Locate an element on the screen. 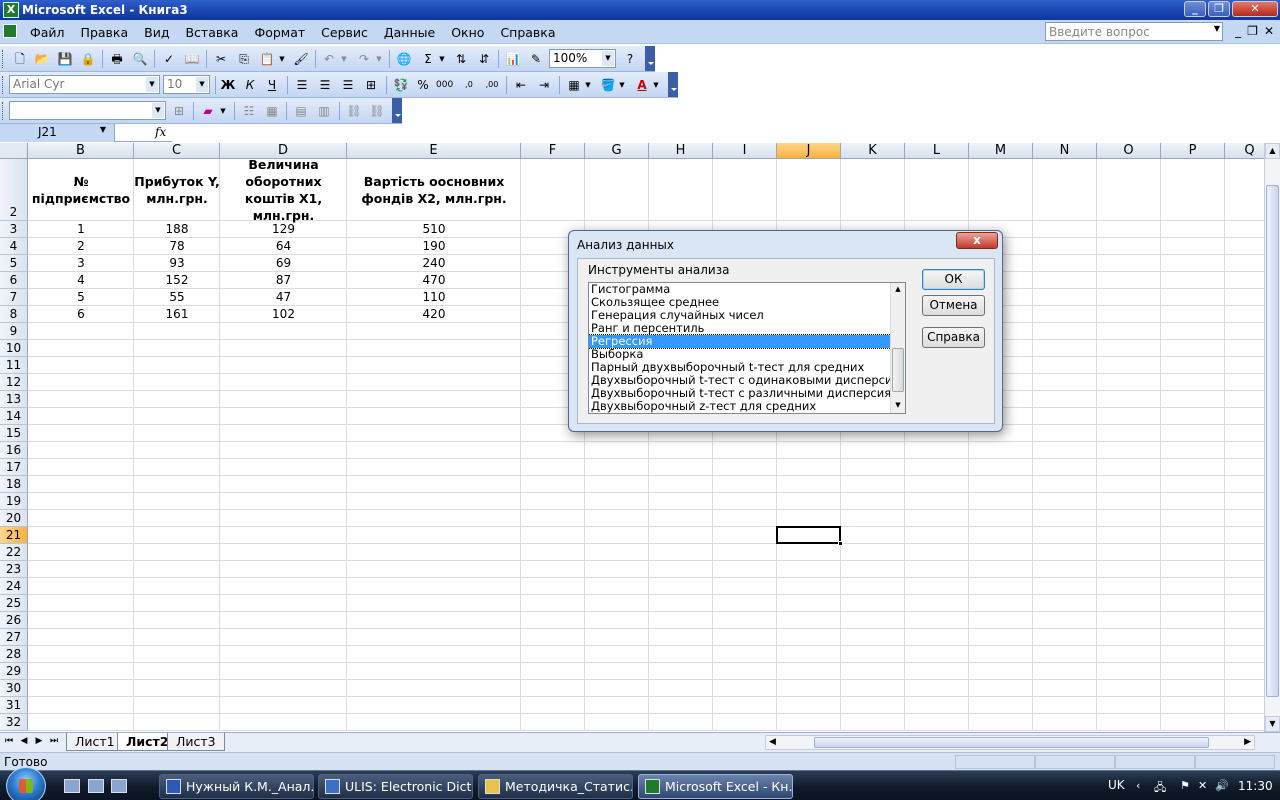  menu-item: Правка is located at coordinates (105, 32).